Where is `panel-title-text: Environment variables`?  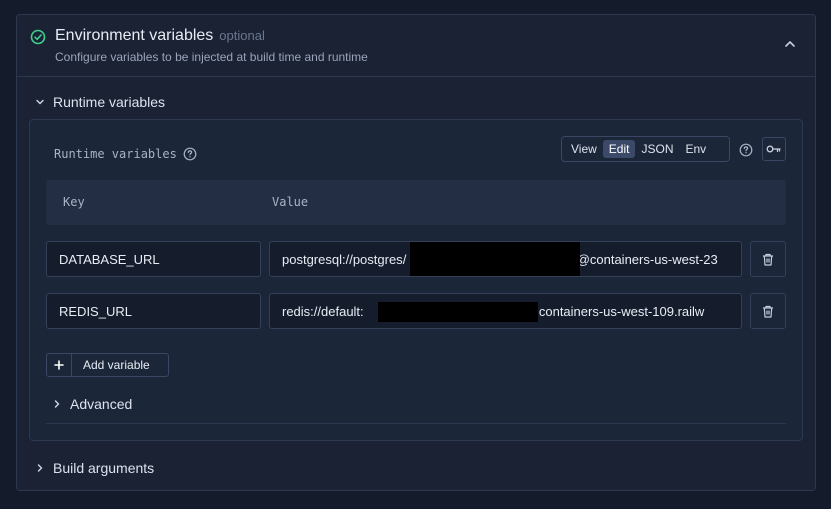
panel-title-text: Environment variables is located at coordinates (134, 35).